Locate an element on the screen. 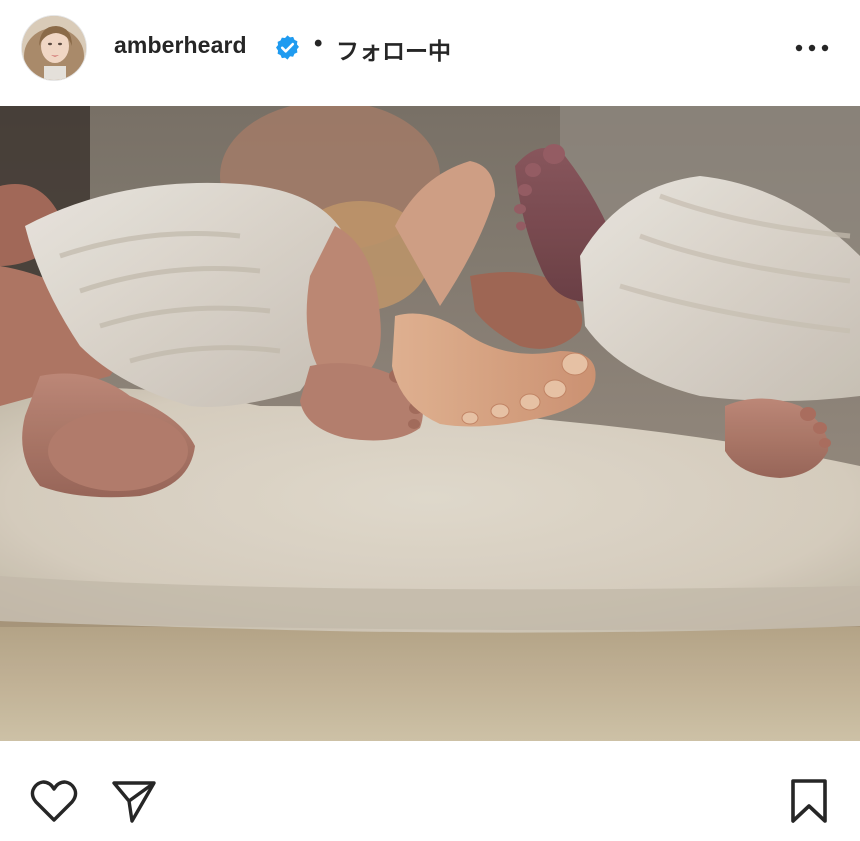 The width and height of the screenshot is (860, 841). avatar-image is located at coordinates (54, 48).